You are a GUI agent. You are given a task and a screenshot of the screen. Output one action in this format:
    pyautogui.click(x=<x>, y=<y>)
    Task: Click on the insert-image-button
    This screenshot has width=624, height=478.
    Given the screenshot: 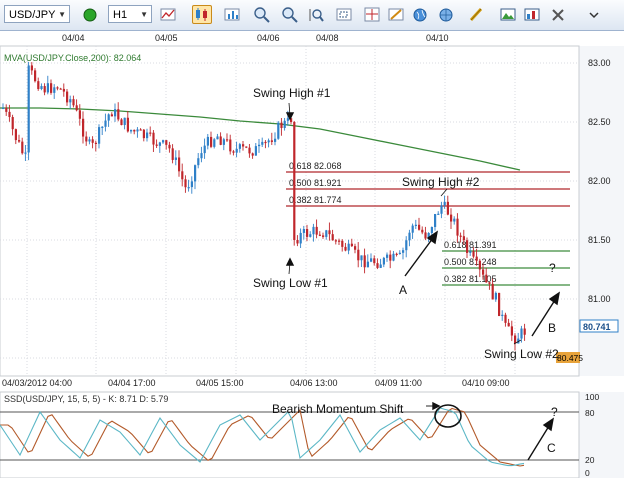 What is the action you would take?
    pyautogui.click(x=508, y=14)
    